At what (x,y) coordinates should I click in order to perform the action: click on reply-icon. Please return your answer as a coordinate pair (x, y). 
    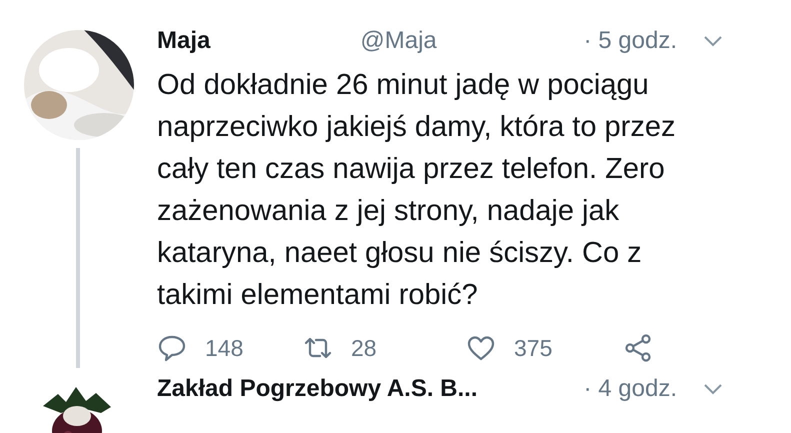
    Looking at the image, I should click on (172, 348).